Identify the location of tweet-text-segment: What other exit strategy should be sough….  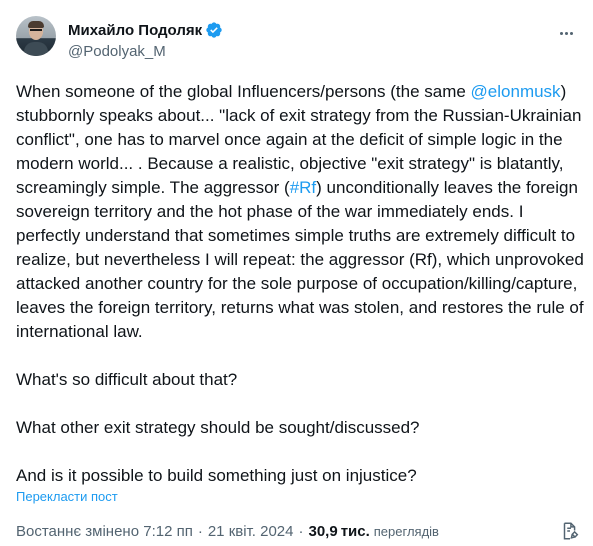
(218, 427).